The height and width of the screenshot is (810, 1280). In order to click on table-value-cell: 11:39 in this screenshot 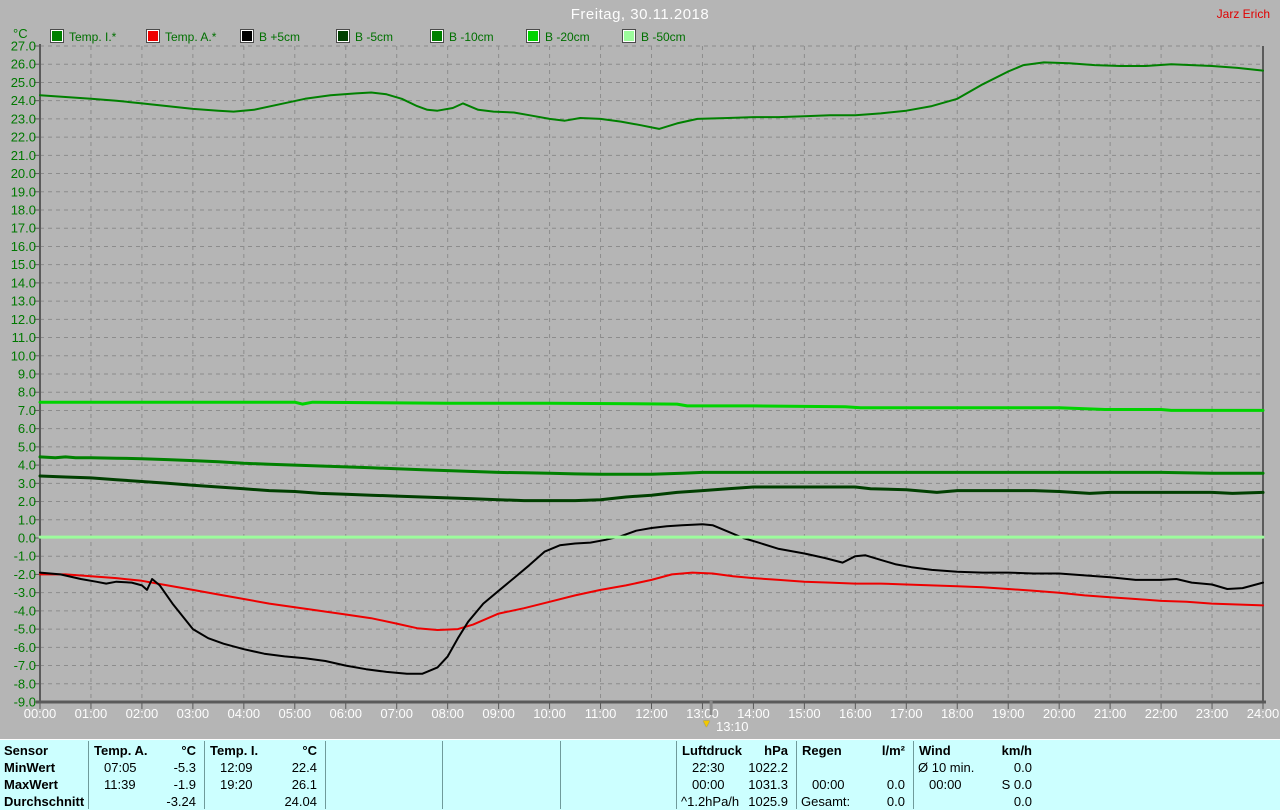, I will do `click(120, 784)`.